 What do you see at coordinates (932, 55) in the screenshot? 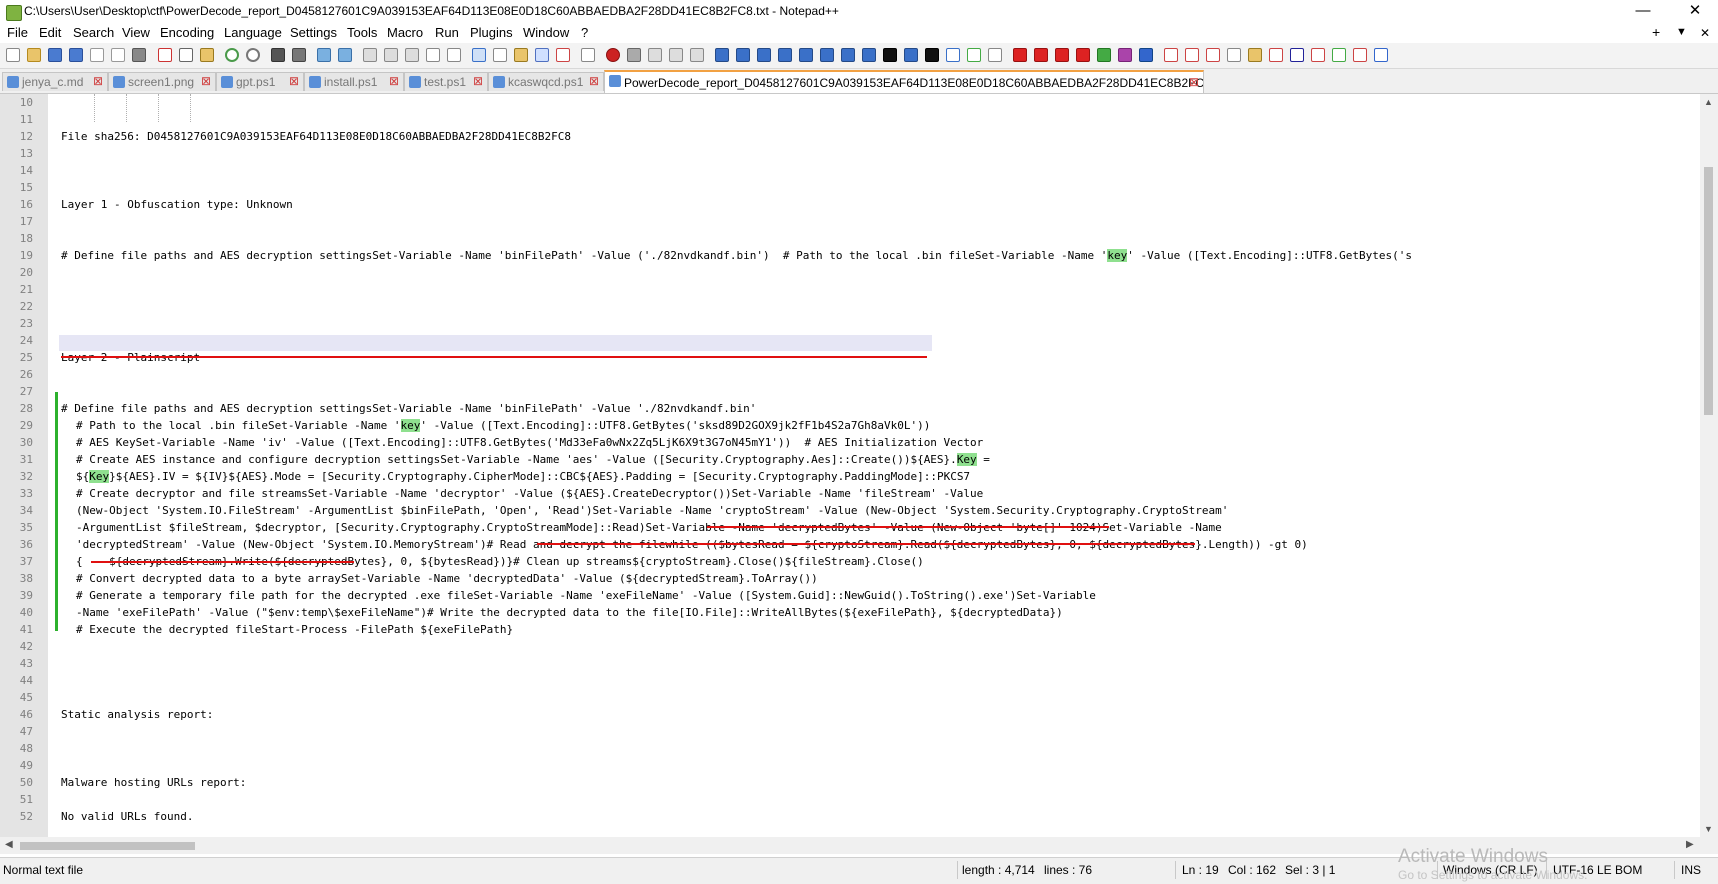
I see `plugin-11-icon` at bounding box center [932, 55].